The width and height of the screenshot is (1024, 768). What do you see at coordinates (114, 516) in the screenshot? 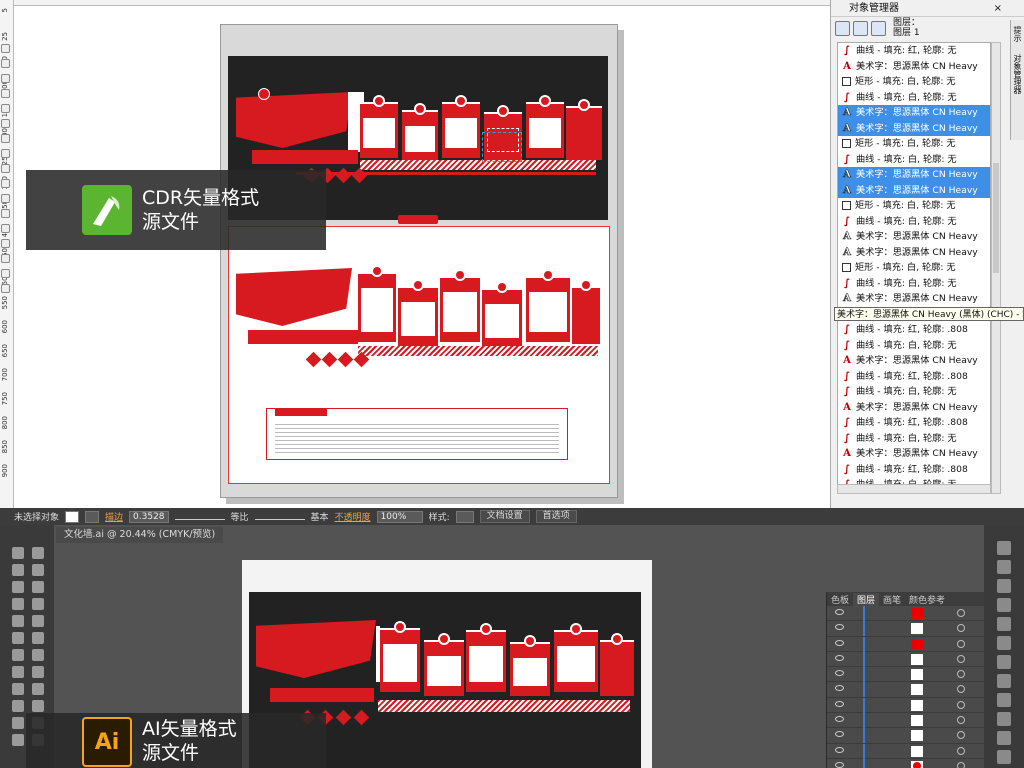
I see `stroke-label: 描边` at bounding box center [114, 516].